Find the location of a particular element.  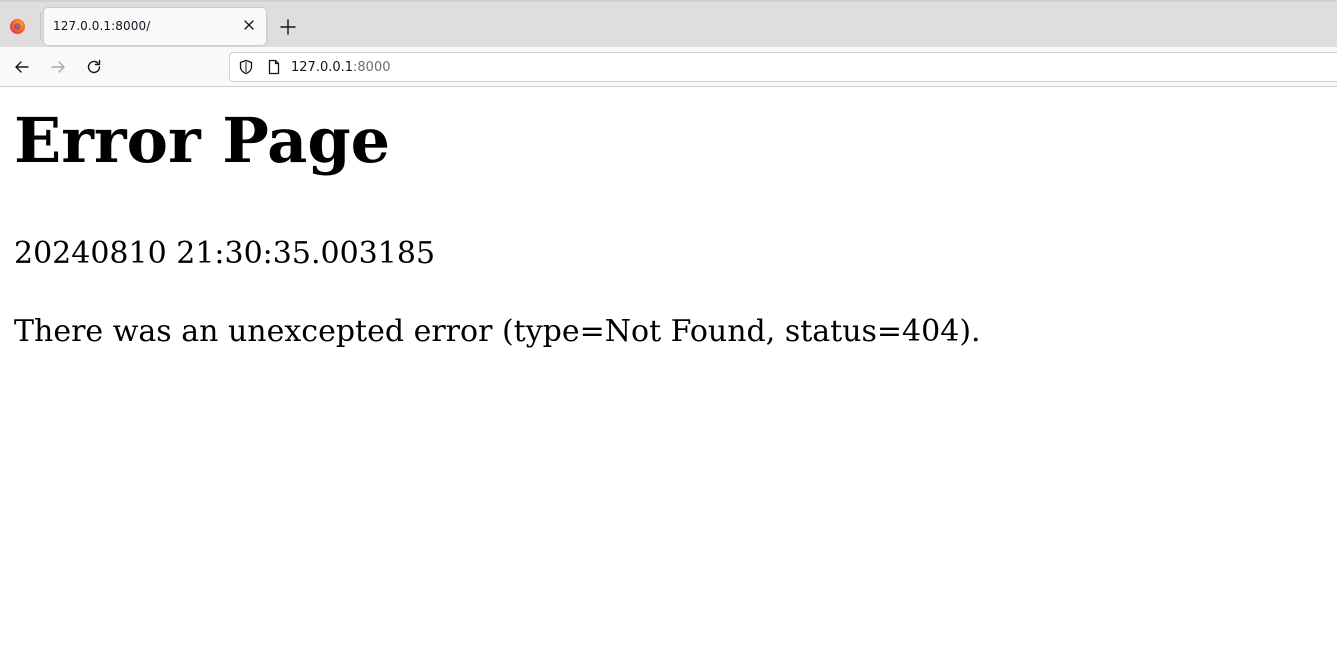

url-text: 127.0.0.1:8000 is located at coordinates (341, 67).